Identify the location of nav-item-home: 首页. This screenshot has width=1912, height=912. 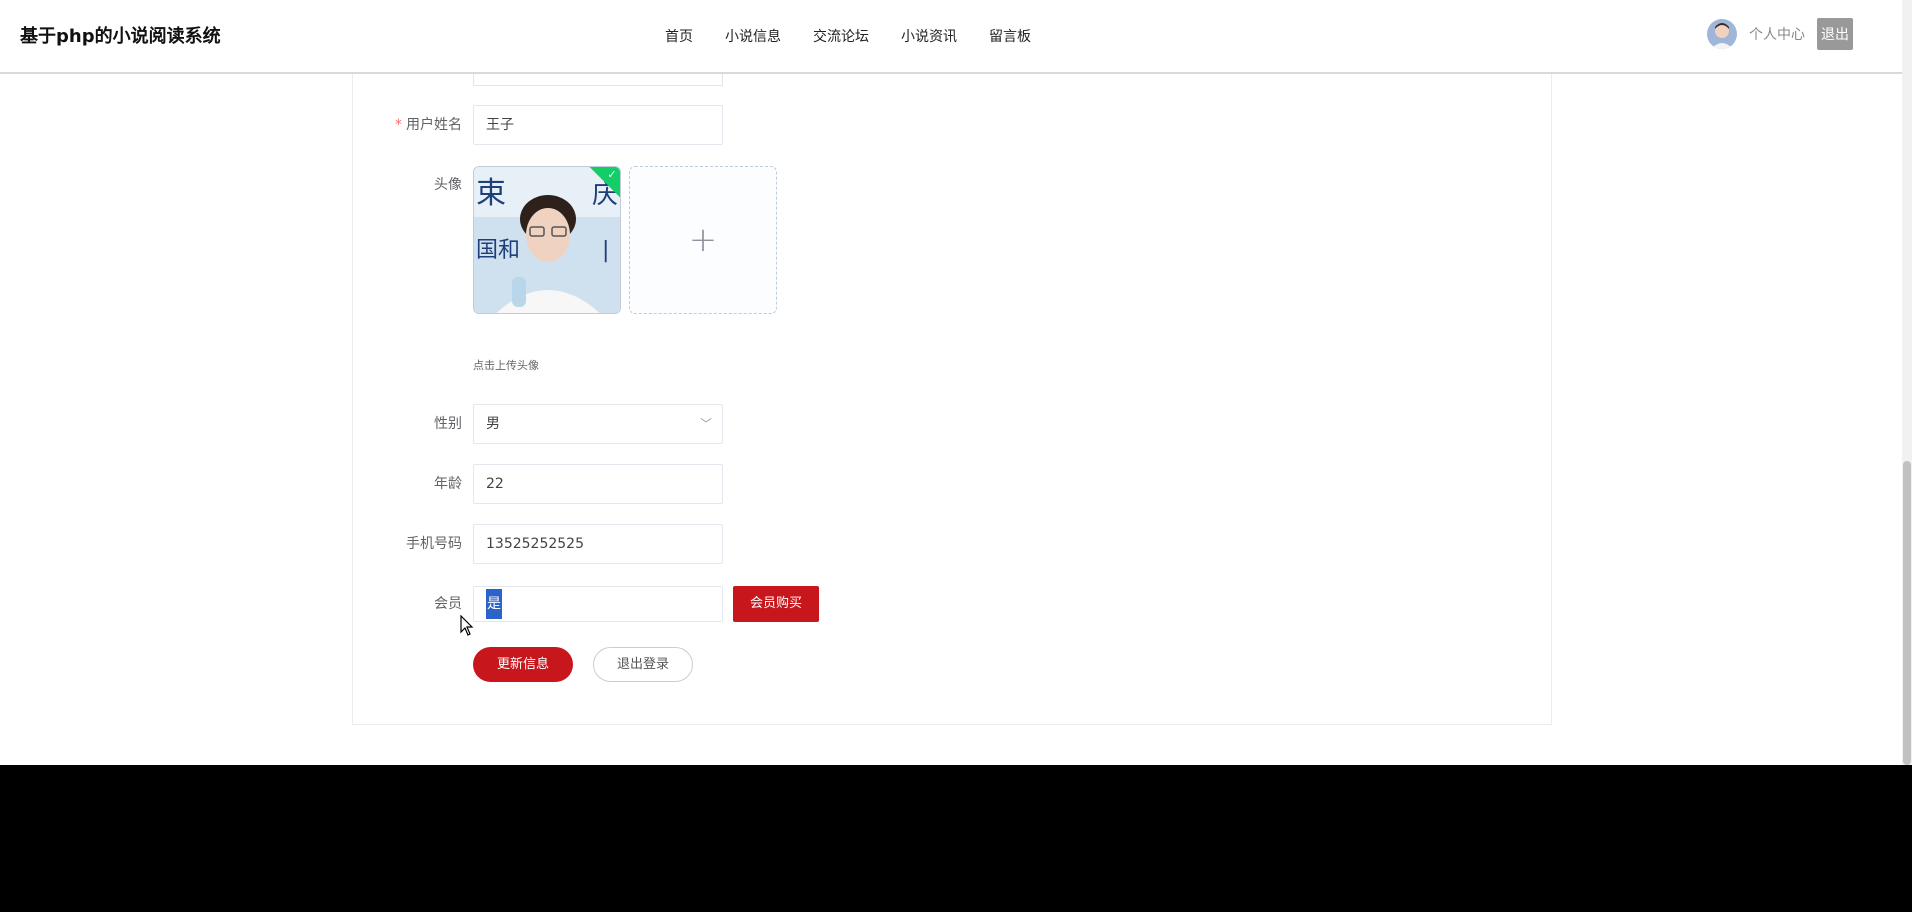
(679, 35).